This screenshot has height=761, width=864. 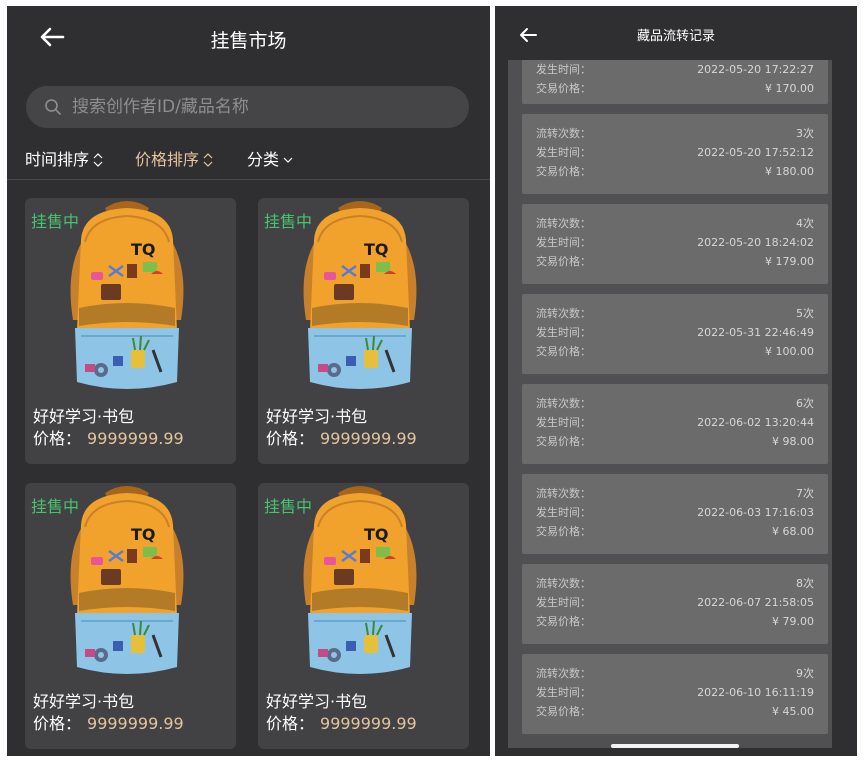 I want to click on time-sort-button: 时间排序, so click(x=64, y=159).